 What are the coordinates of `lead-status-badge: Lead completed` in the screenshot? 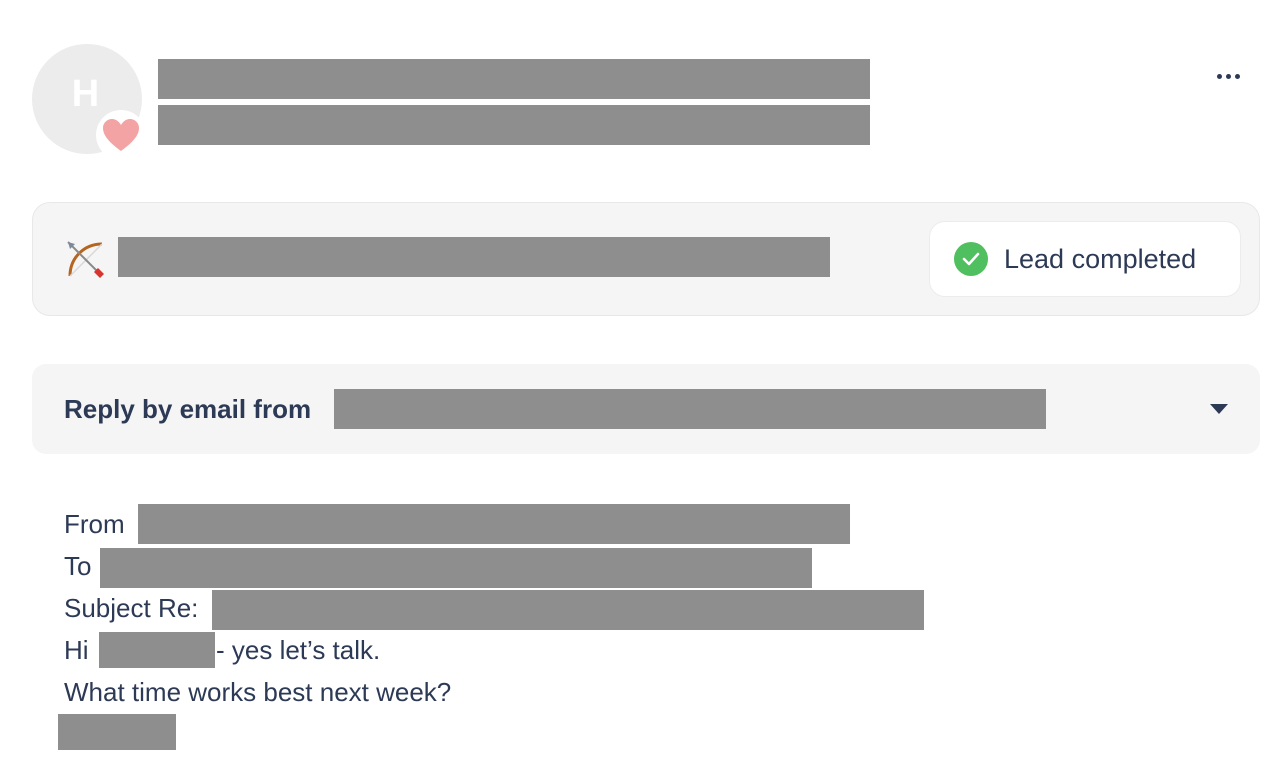 It's located at (1085, 259).